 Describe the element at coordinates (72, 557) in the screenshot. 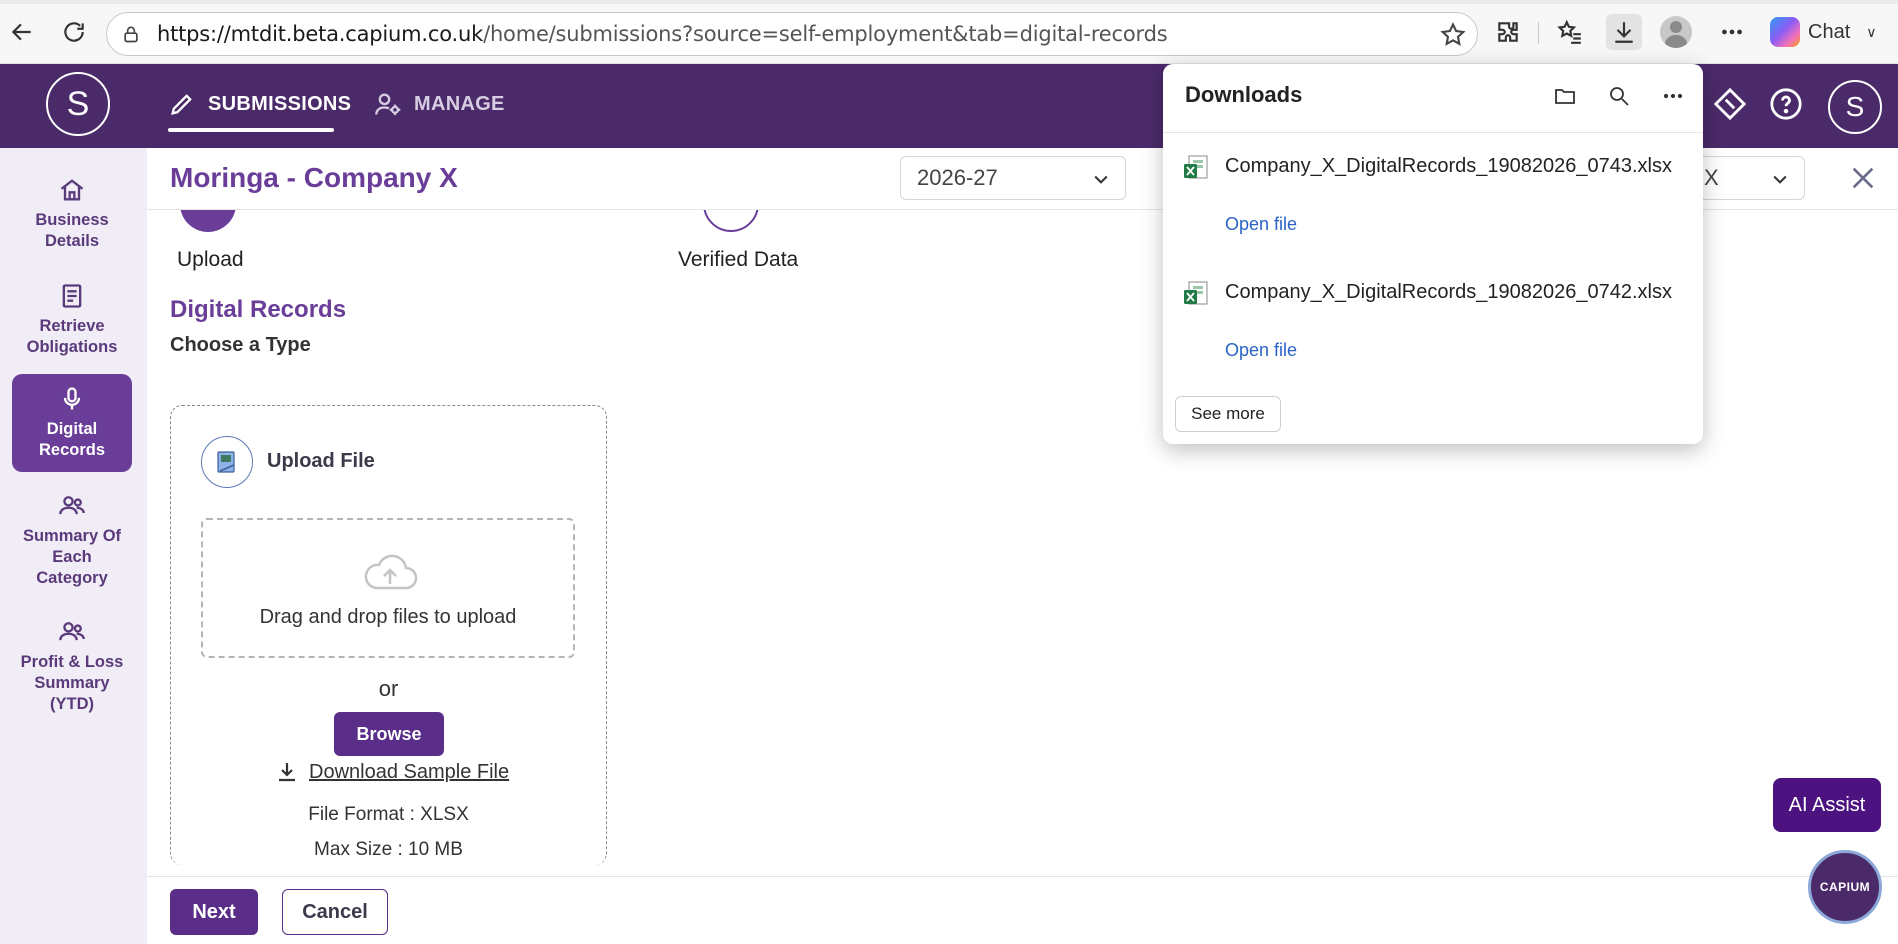

I see `sidebar-item-label: Summary Of Each Category` at that location.